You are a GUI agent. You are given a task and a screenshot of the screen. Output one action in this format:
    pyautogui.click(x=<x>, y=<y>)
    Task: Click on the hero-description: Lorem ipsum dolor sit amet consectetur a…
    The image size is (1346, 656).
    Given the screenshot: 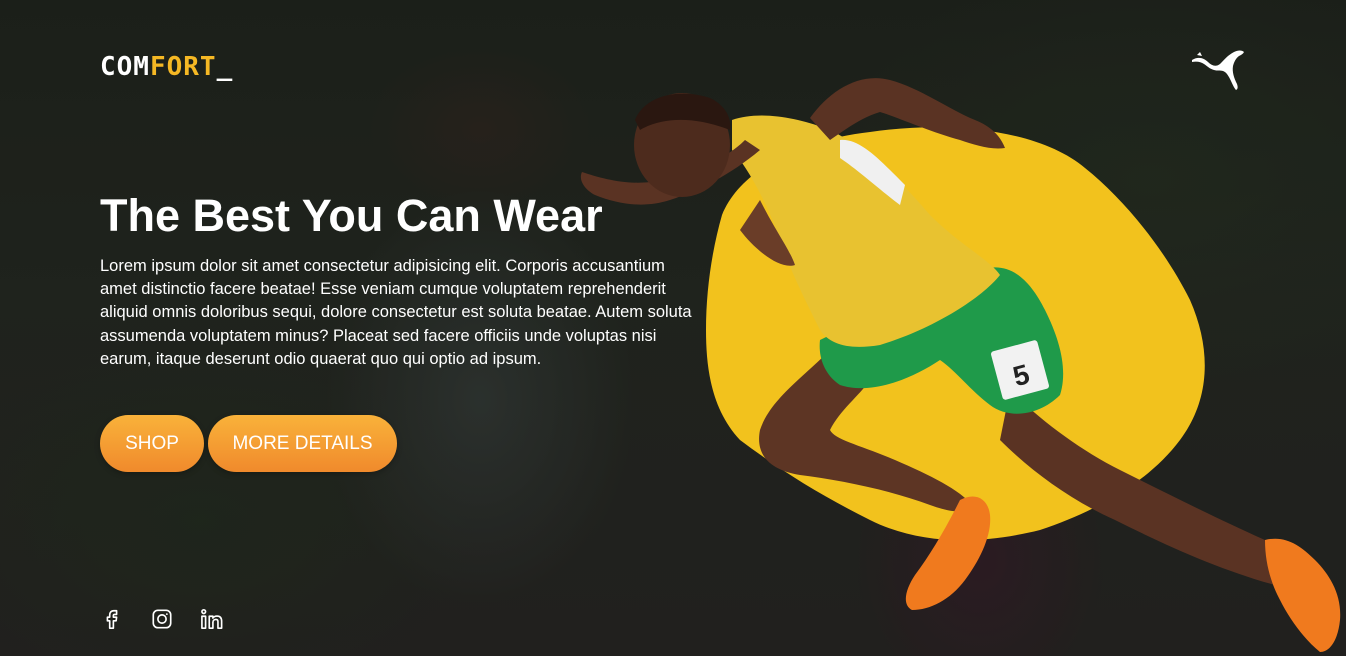 What is the action you would take?
    pyautogui.click(x=396, y=312)
    